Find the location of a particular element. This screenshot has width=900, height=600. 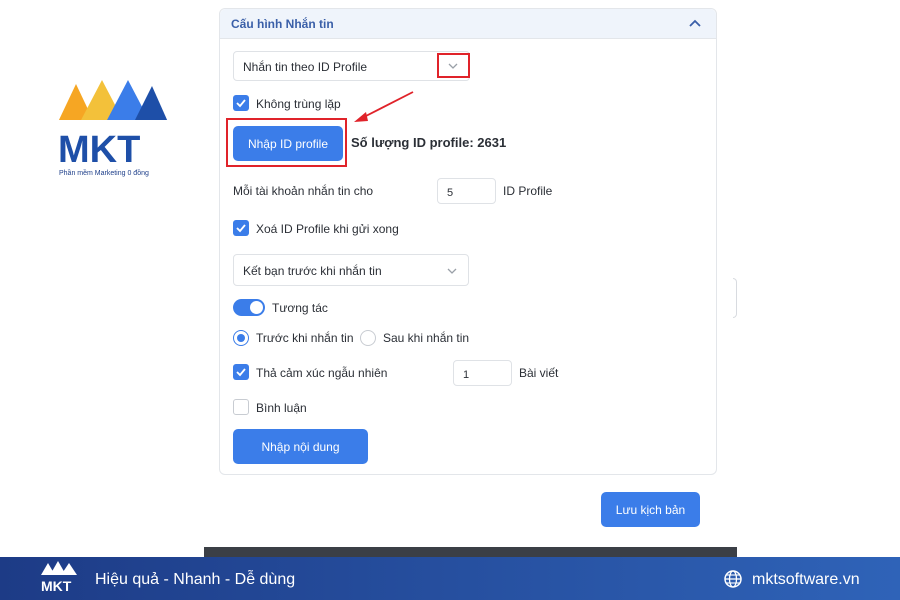

panel-bottom-bar is located at coordinates (470, 552).